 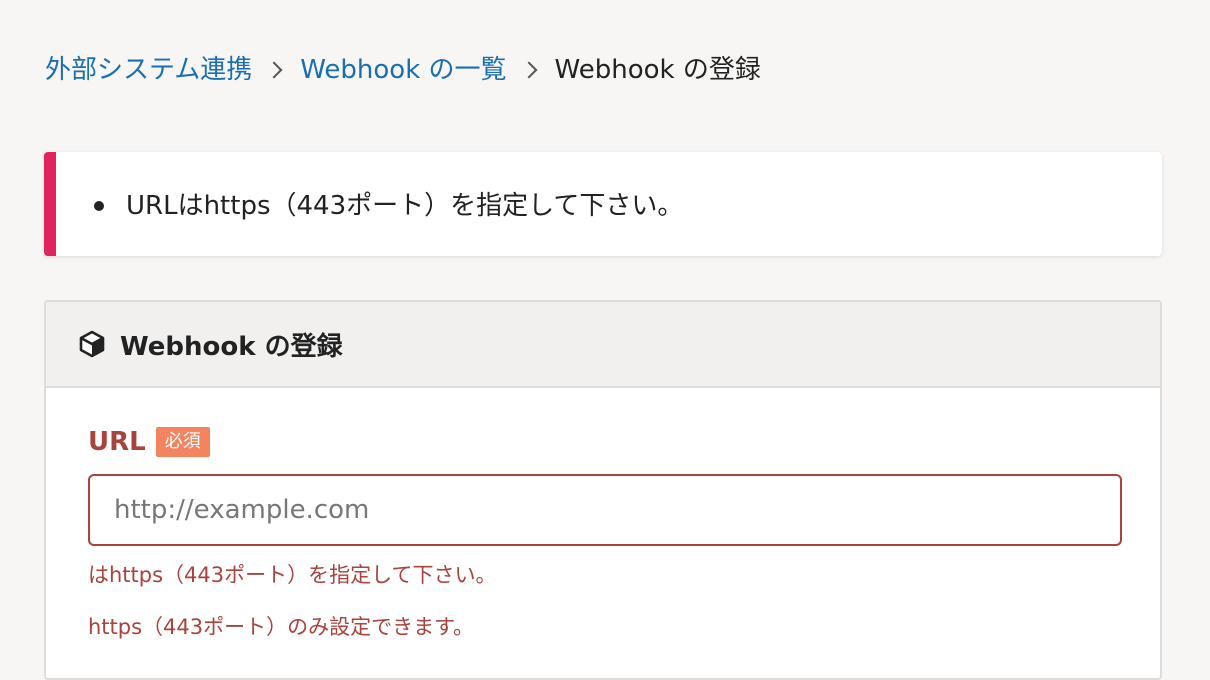 I want to click on url-error-message: https（443ポート）のみ設定できます。, so click(x=281, y=627).